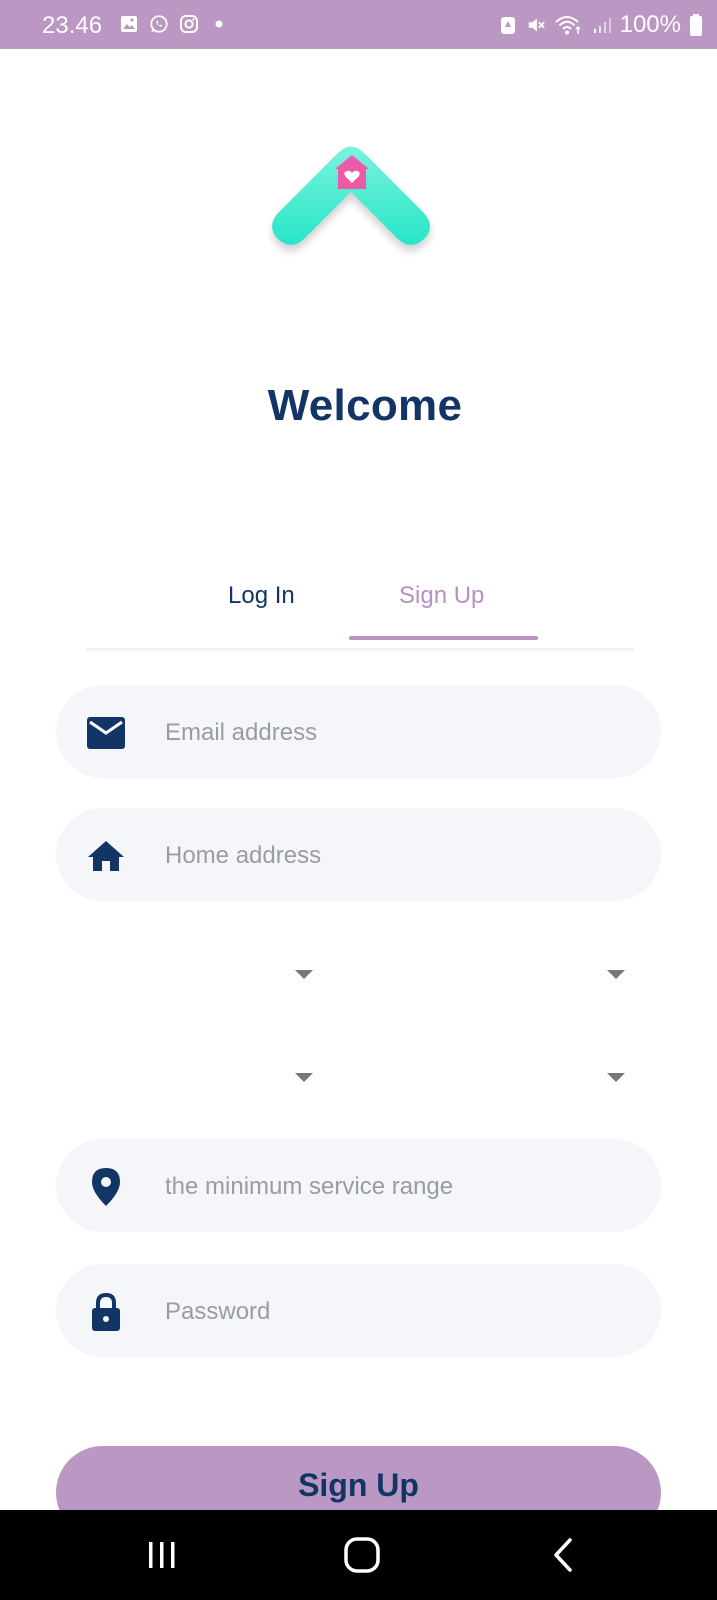 The image size is (717, 1600). I want to click on system-nav-bar, so click(358, 1555).